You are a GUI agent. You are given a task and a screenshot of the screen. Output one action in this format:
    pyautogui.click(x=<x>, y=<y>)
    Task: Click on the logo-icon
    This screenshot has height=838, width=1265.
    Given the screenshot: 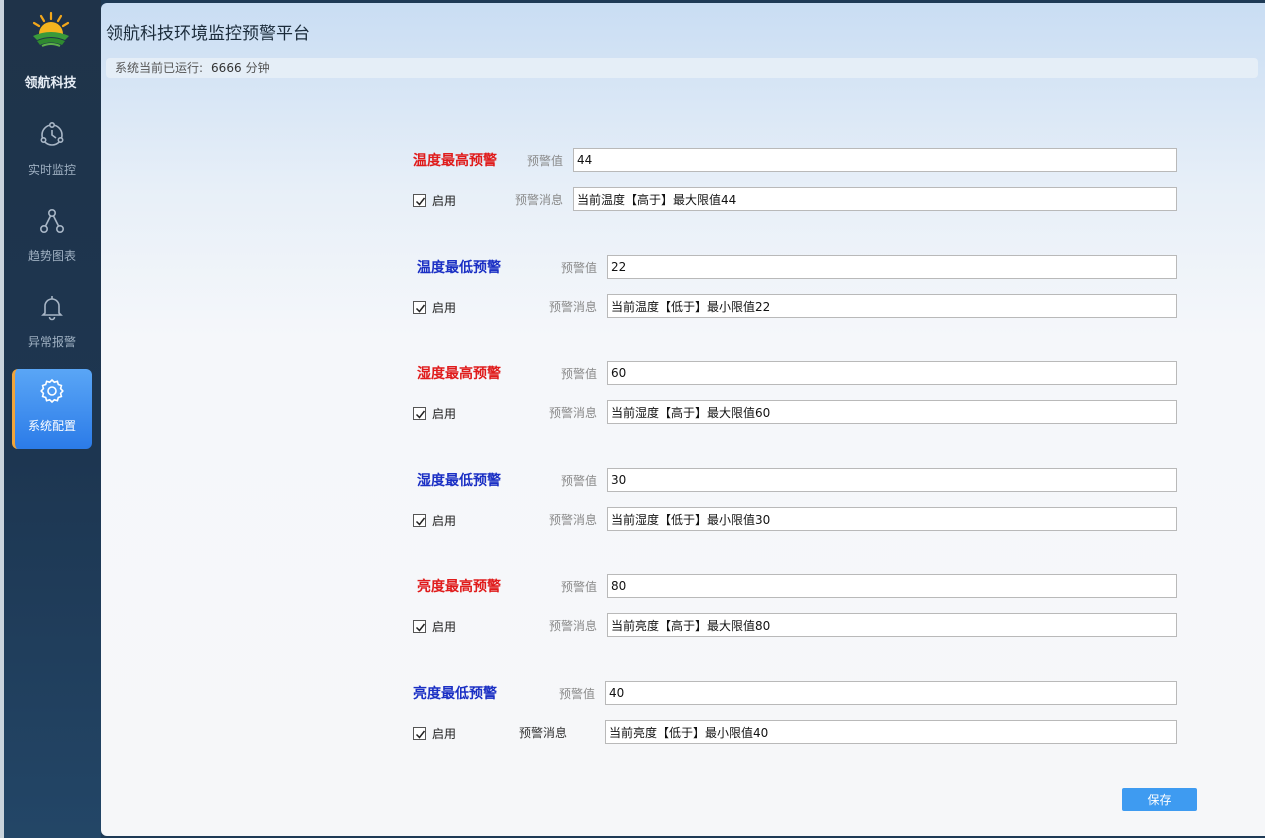 What is the action you would take?
    pyautogui.click(x=51, y=29)
    